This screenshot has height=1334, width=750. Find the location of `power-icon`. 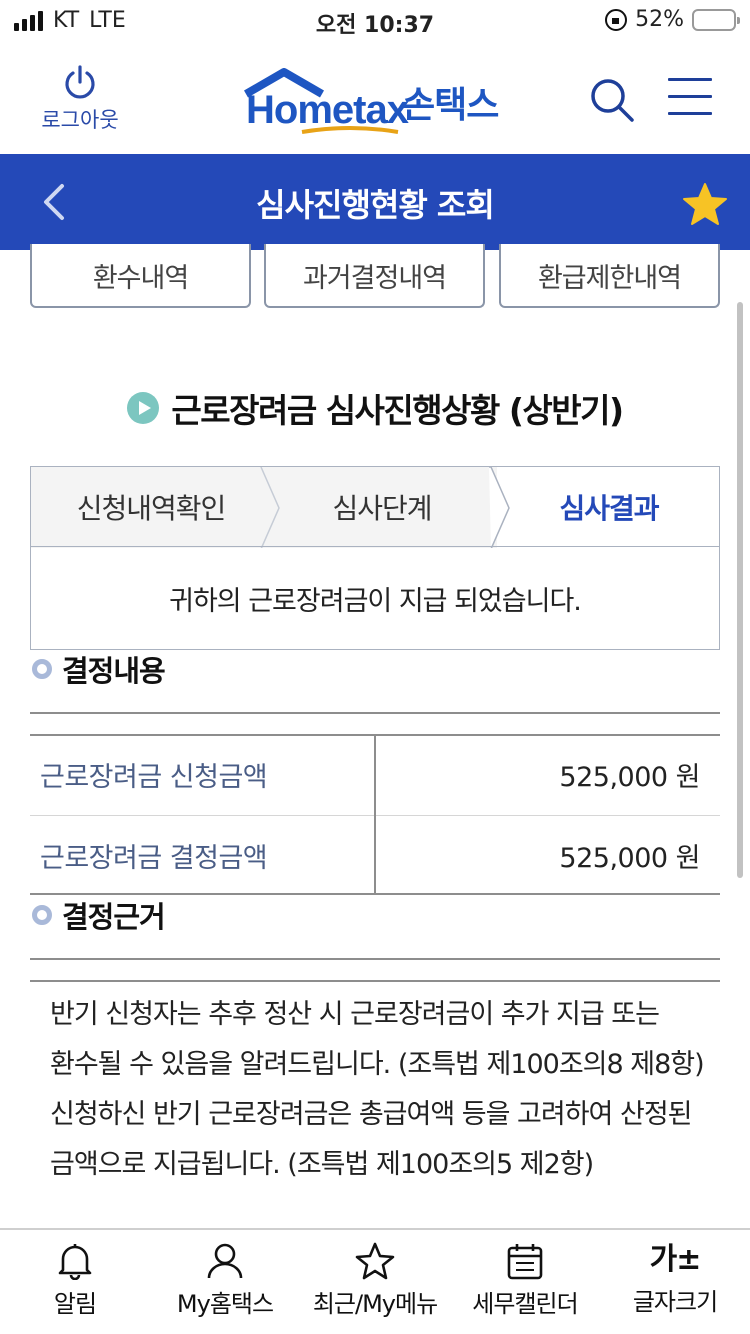

power-icon is located at coordinates (80, 82).